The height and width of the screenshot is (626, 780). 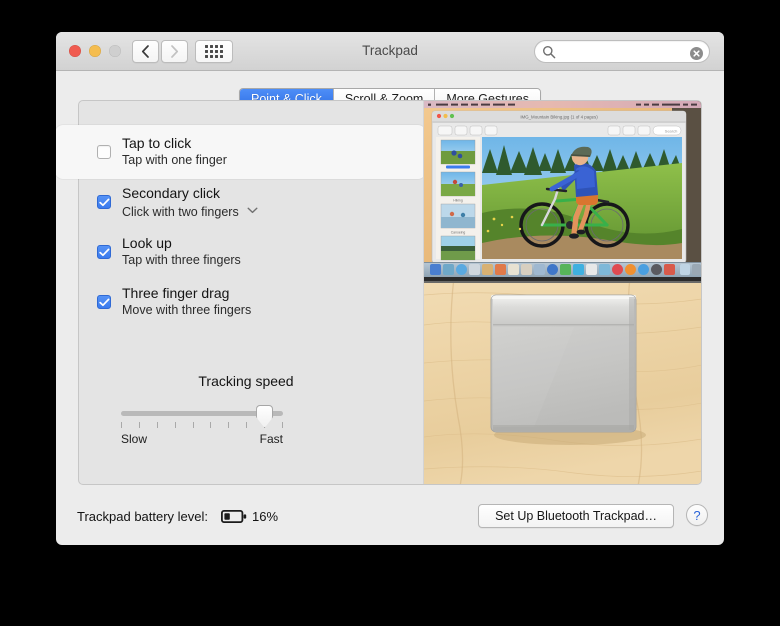 What do you see at coordinates (143, 516) in the screenshot?
I see `battery-level-label: Trackpad battery level:` at bounding box center [143, 516].